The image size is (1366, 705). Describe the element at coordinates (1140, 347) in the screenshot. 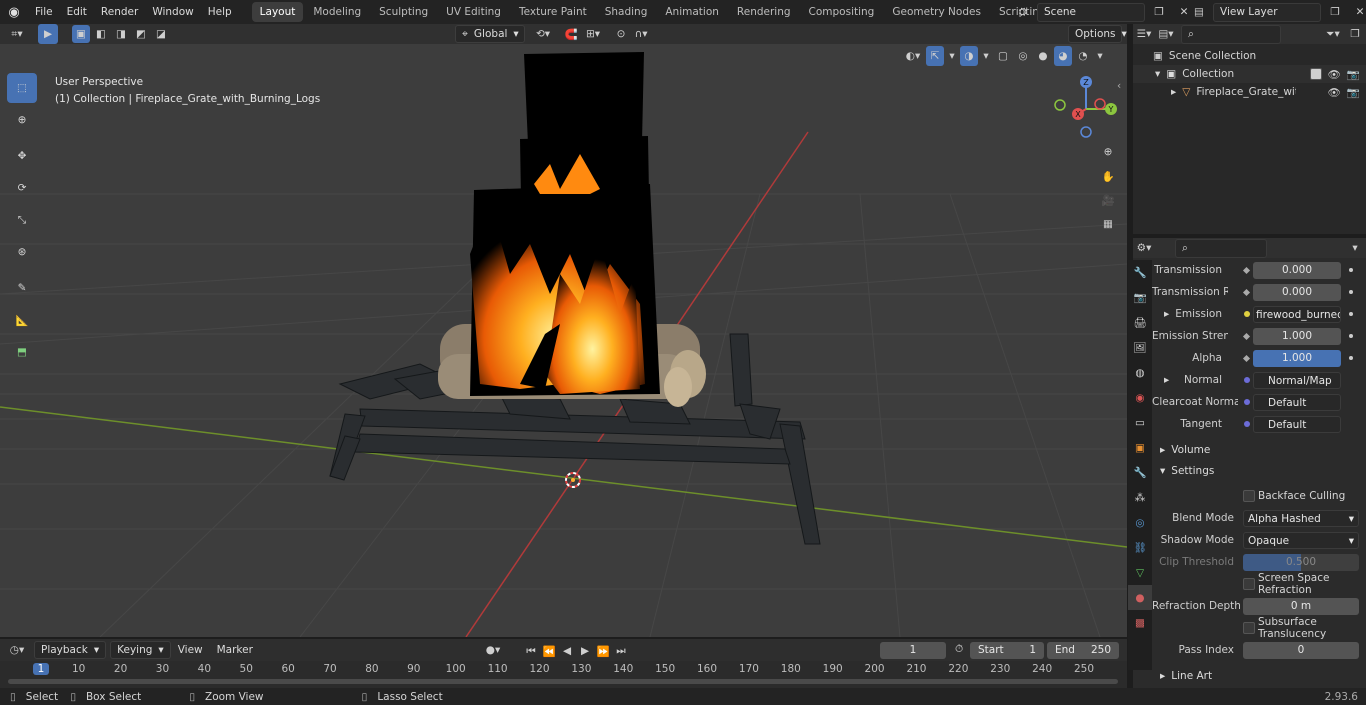

I see `view-layer-tab-icon: 🖼` at that location.